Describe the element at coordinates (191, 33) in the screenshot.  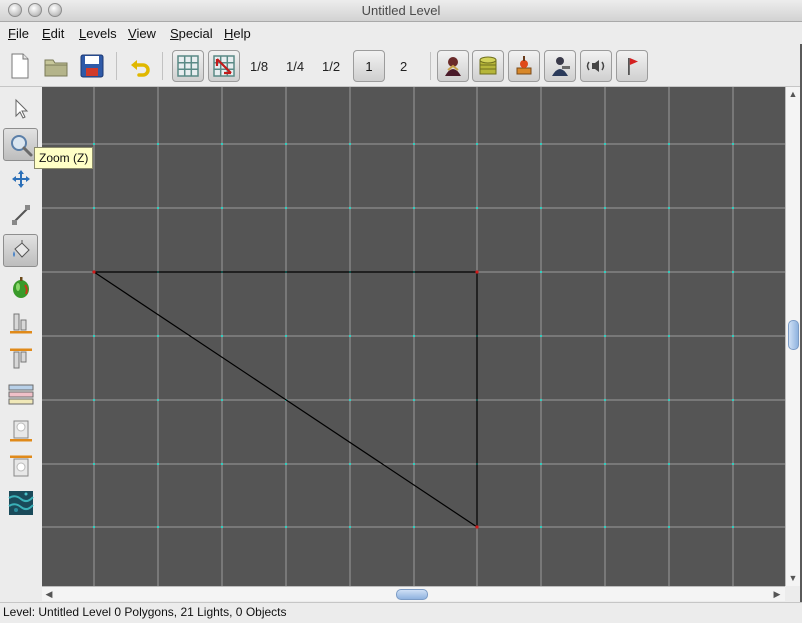
I see `menu-special: Special` at that location.